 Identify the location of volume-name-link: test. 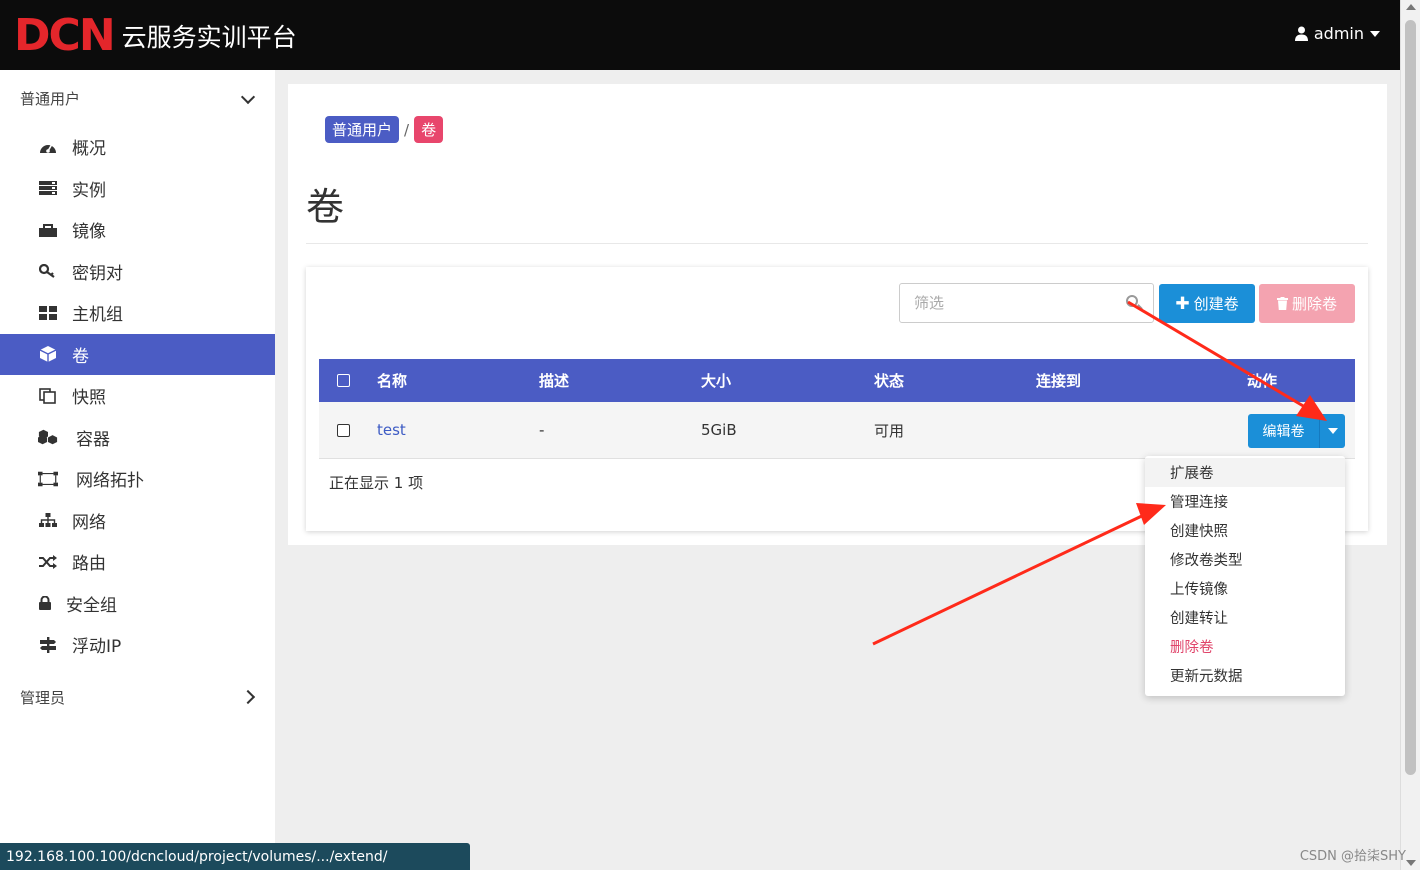
(391, 430).